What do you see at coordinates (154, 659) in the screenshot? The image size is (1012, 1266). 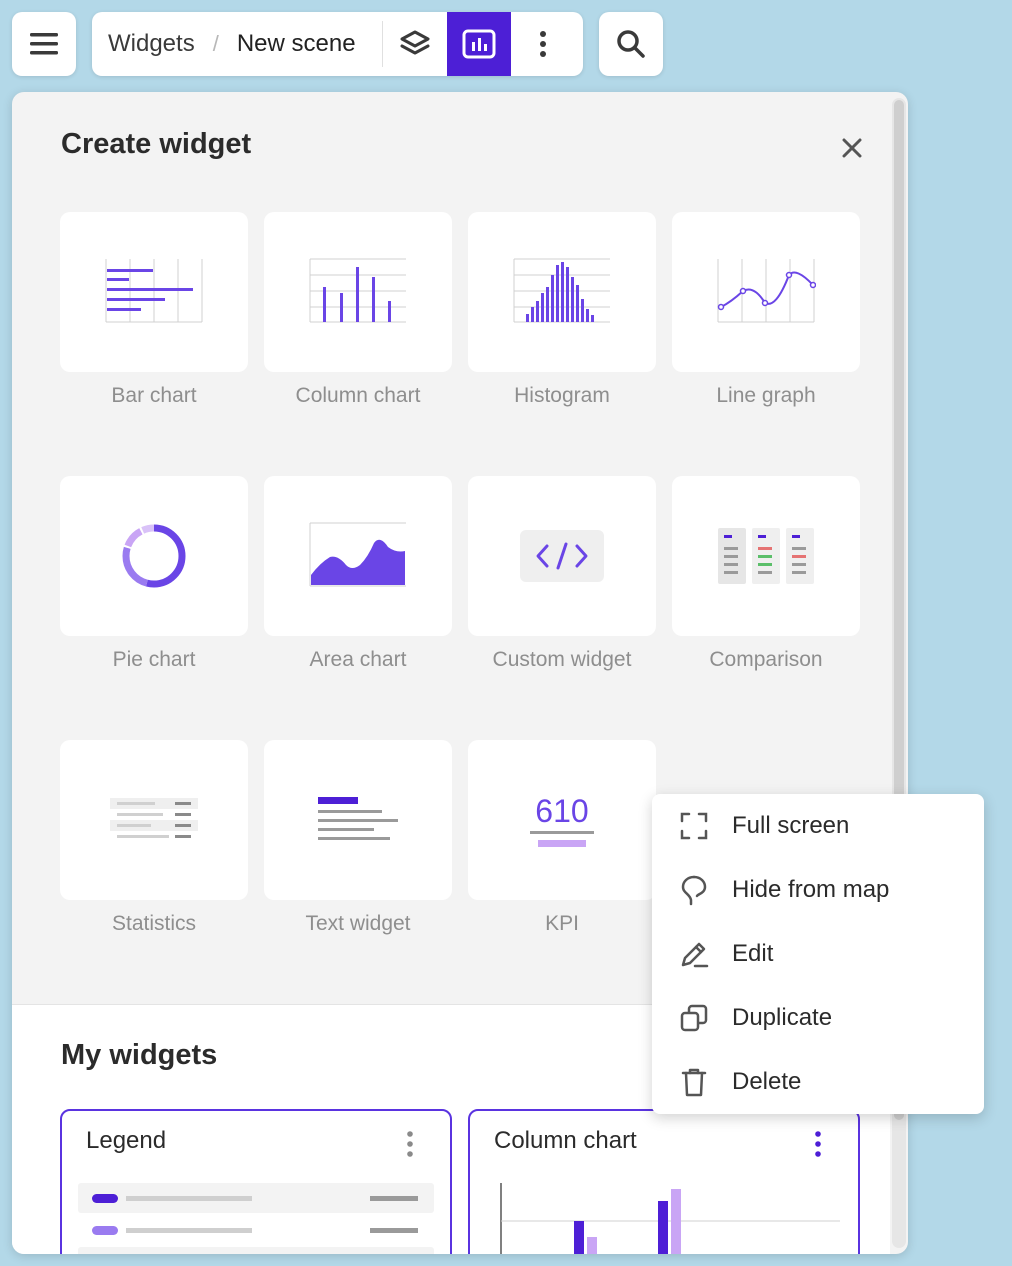 I see `widget-type-label: Pie chart` at bounding box center [154, 659].